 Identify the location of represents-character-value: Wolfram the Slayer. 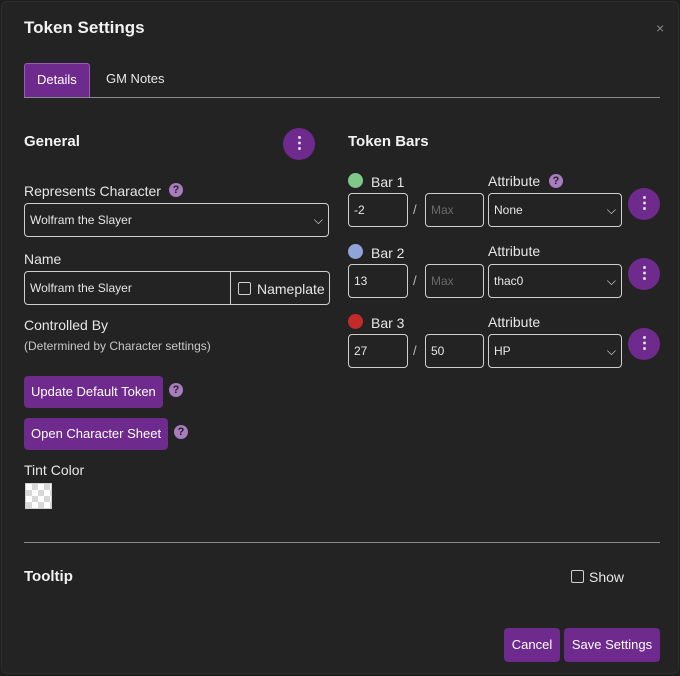
(81, 220).